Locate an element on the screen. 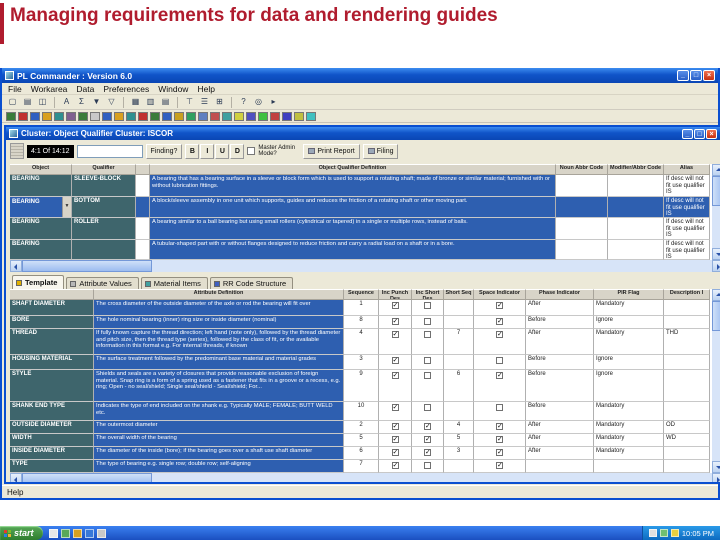 Image resolution: width=720 pixels, height=540 pixels. menu-item-data: Data is located at coordinates (85, 89).